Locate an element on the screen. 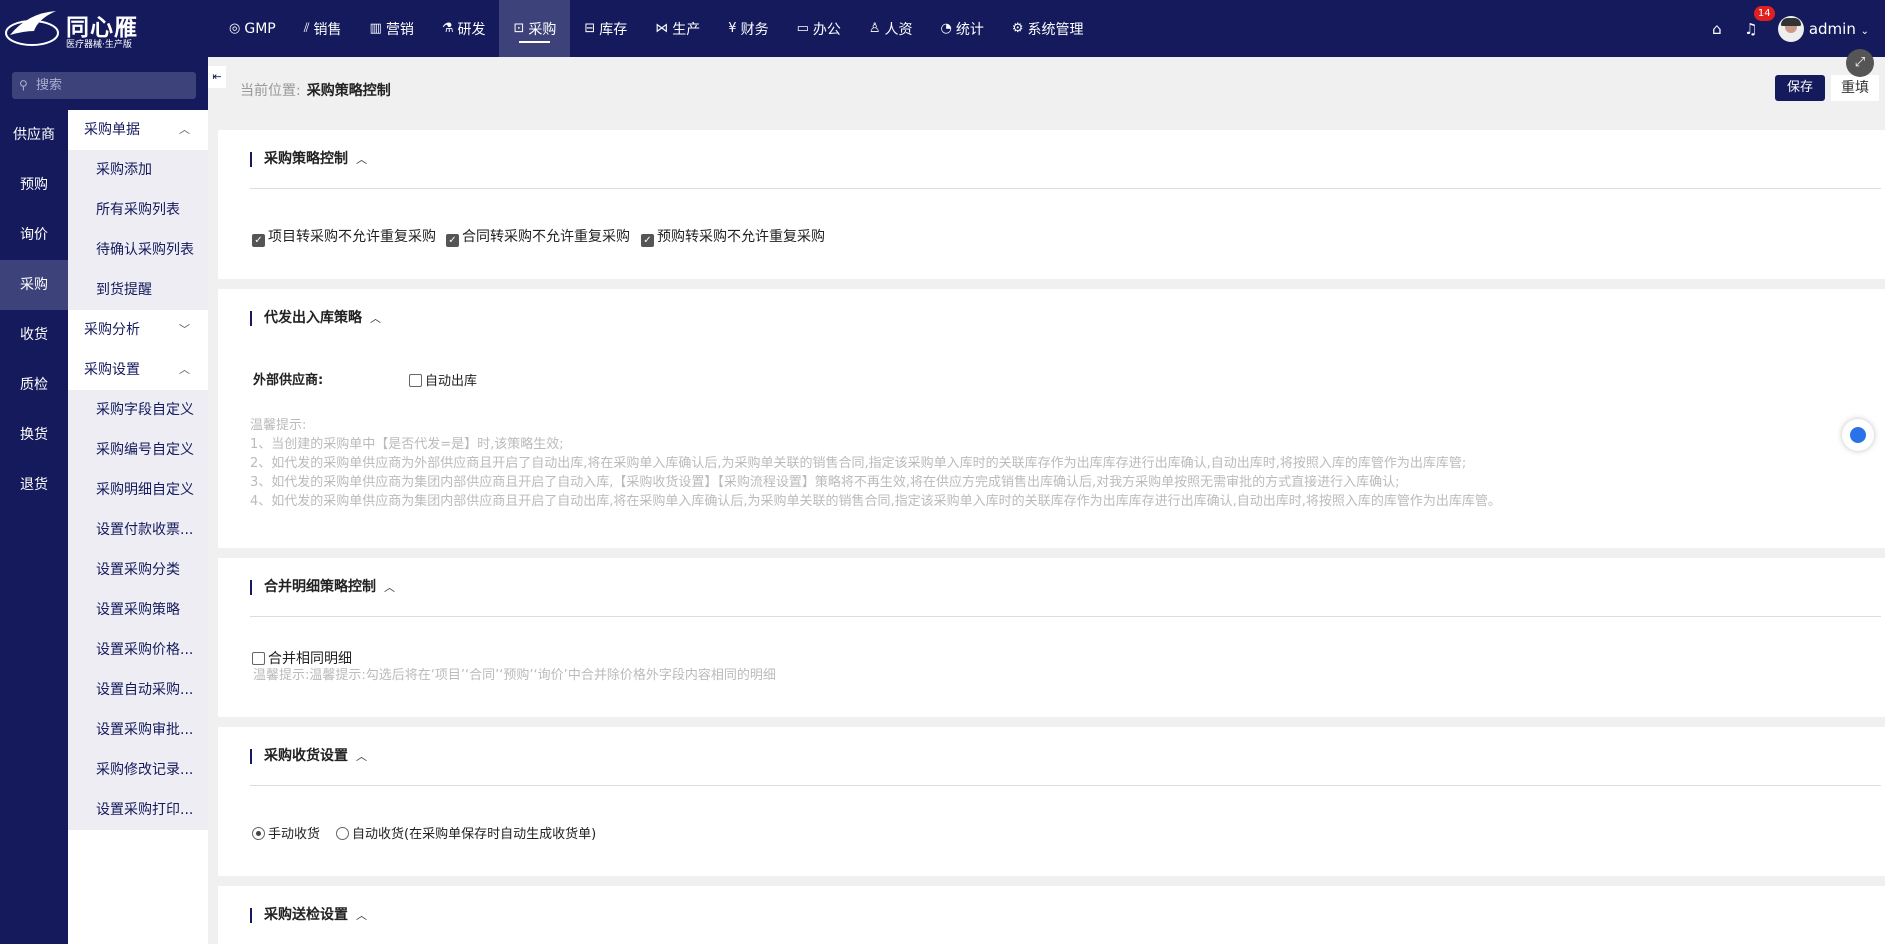 Image resolution: width=1885 pixels, height=944 pixels. submenu-group-analysis: 采购分析 ﹀ is located at coordinates (138, 330).